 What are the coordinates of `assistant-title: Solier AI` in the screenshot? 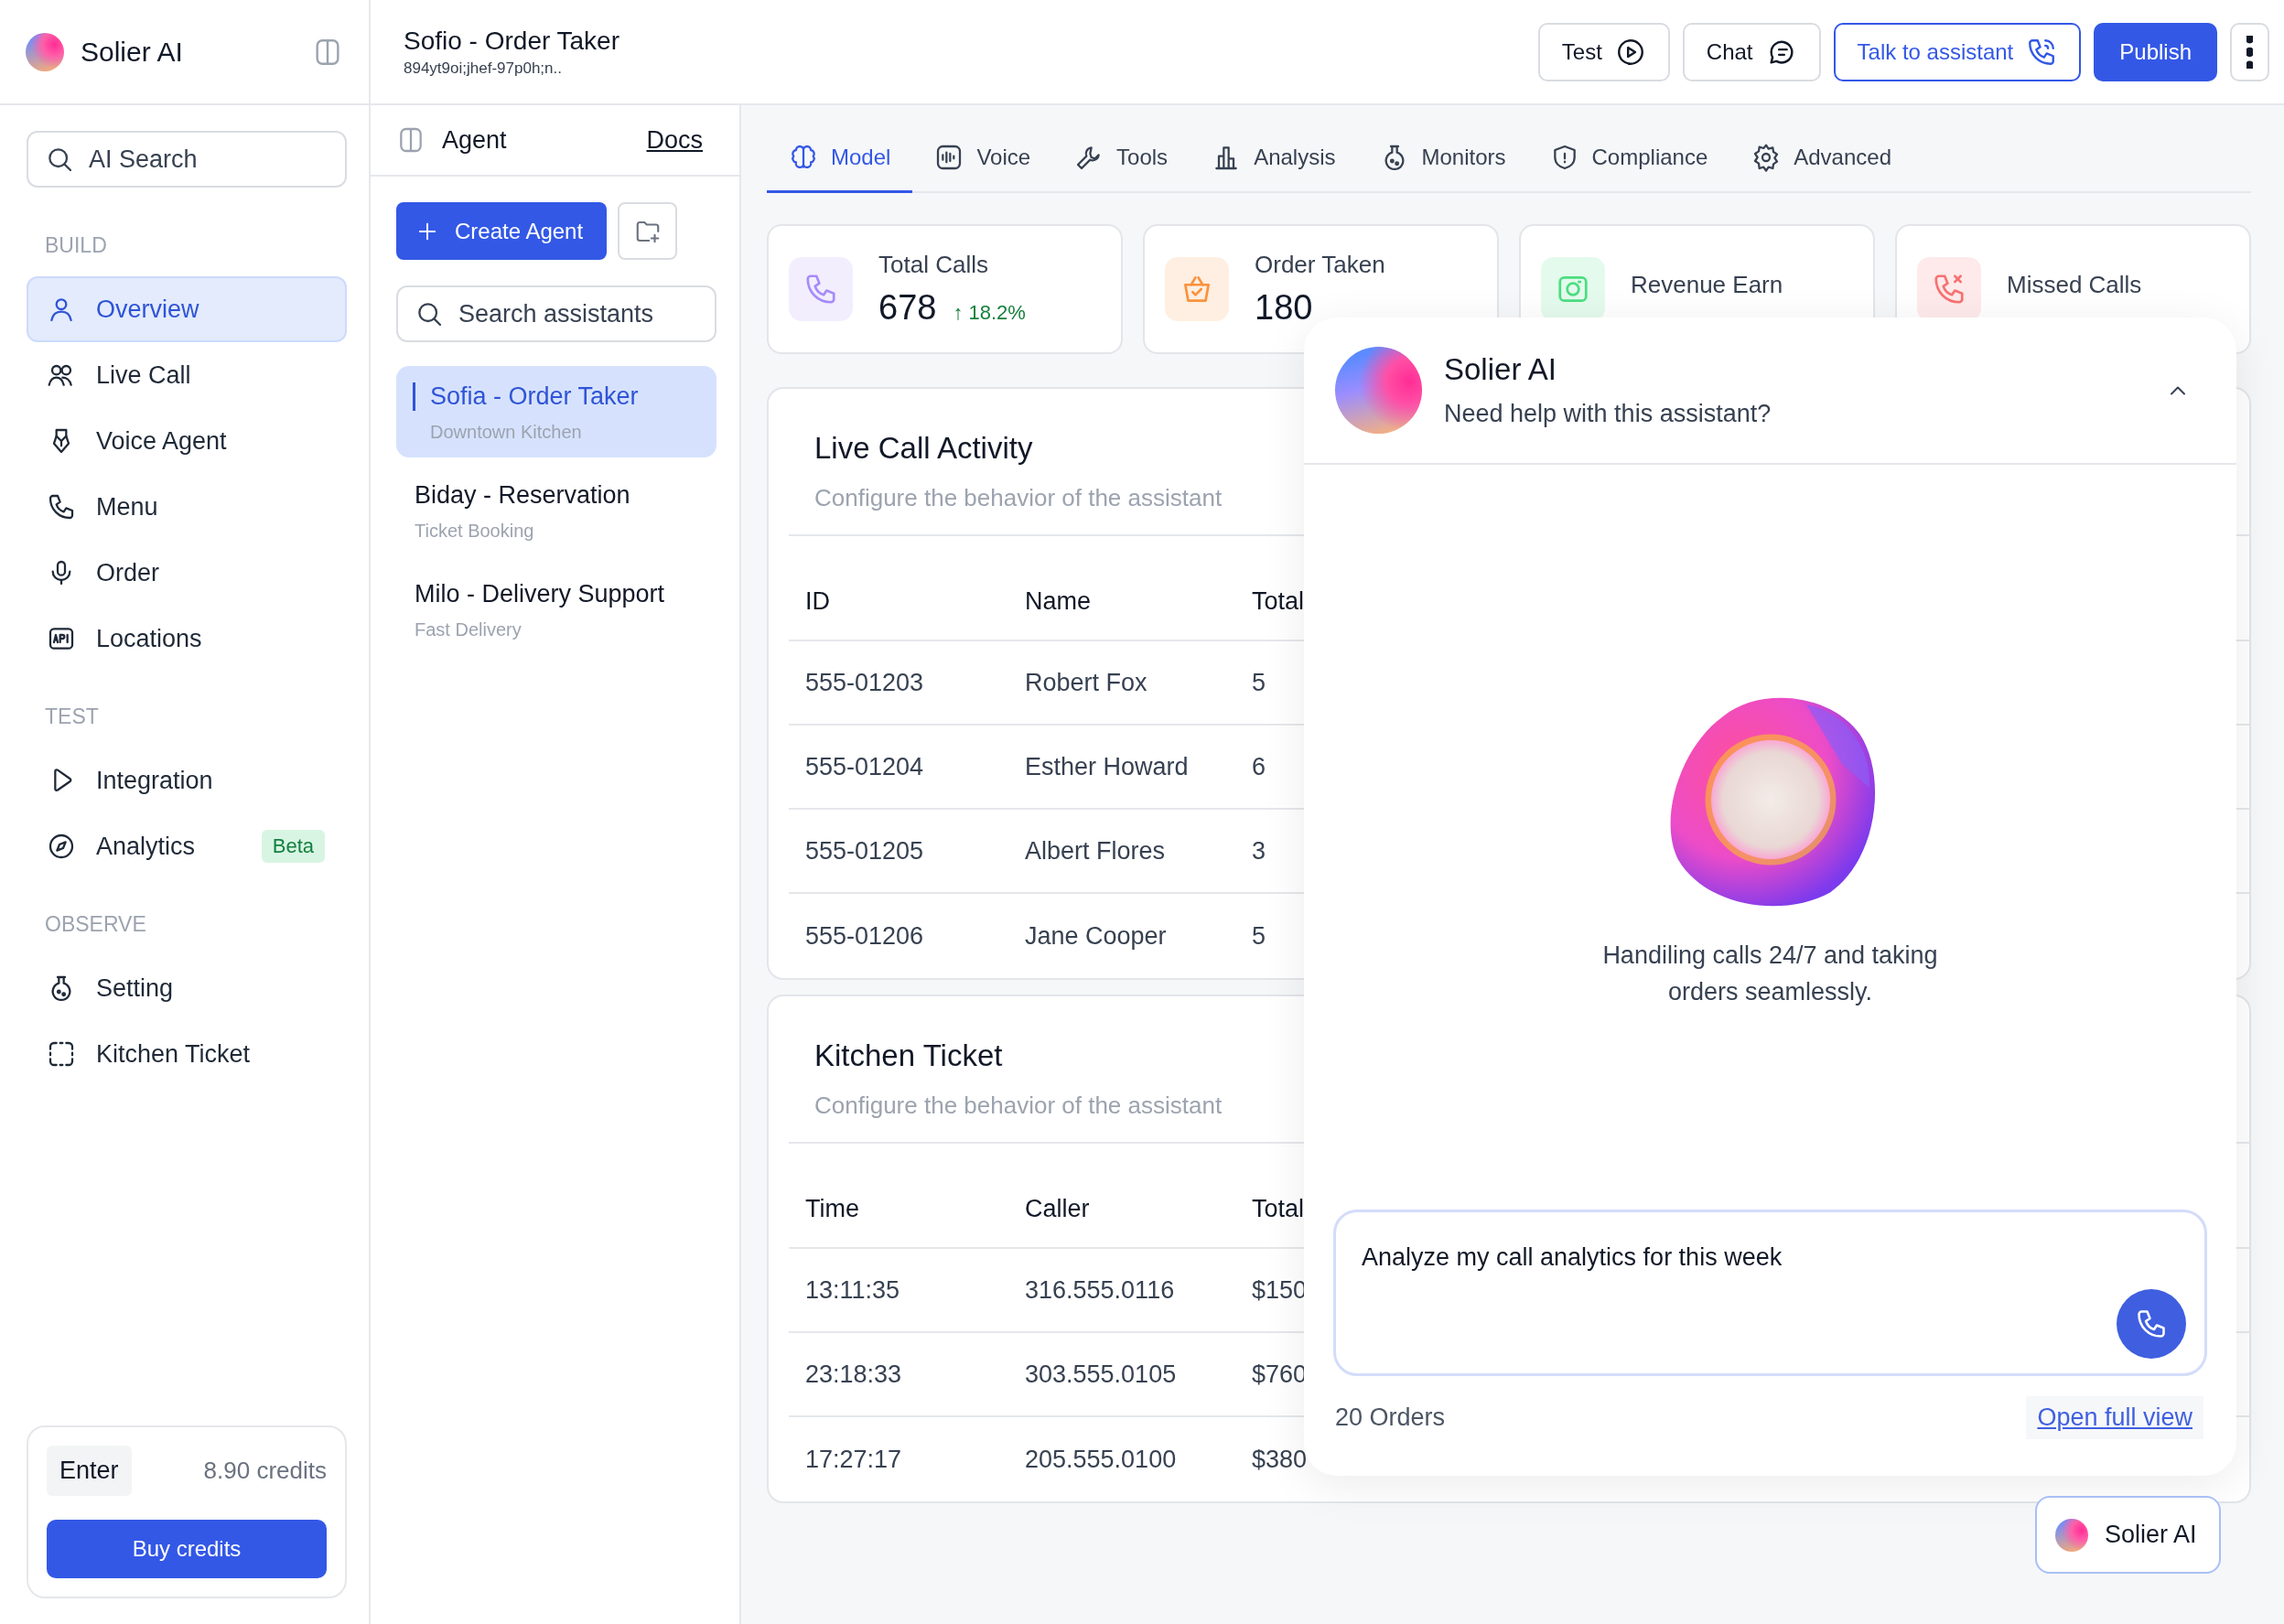 It's located at (1500, 369).